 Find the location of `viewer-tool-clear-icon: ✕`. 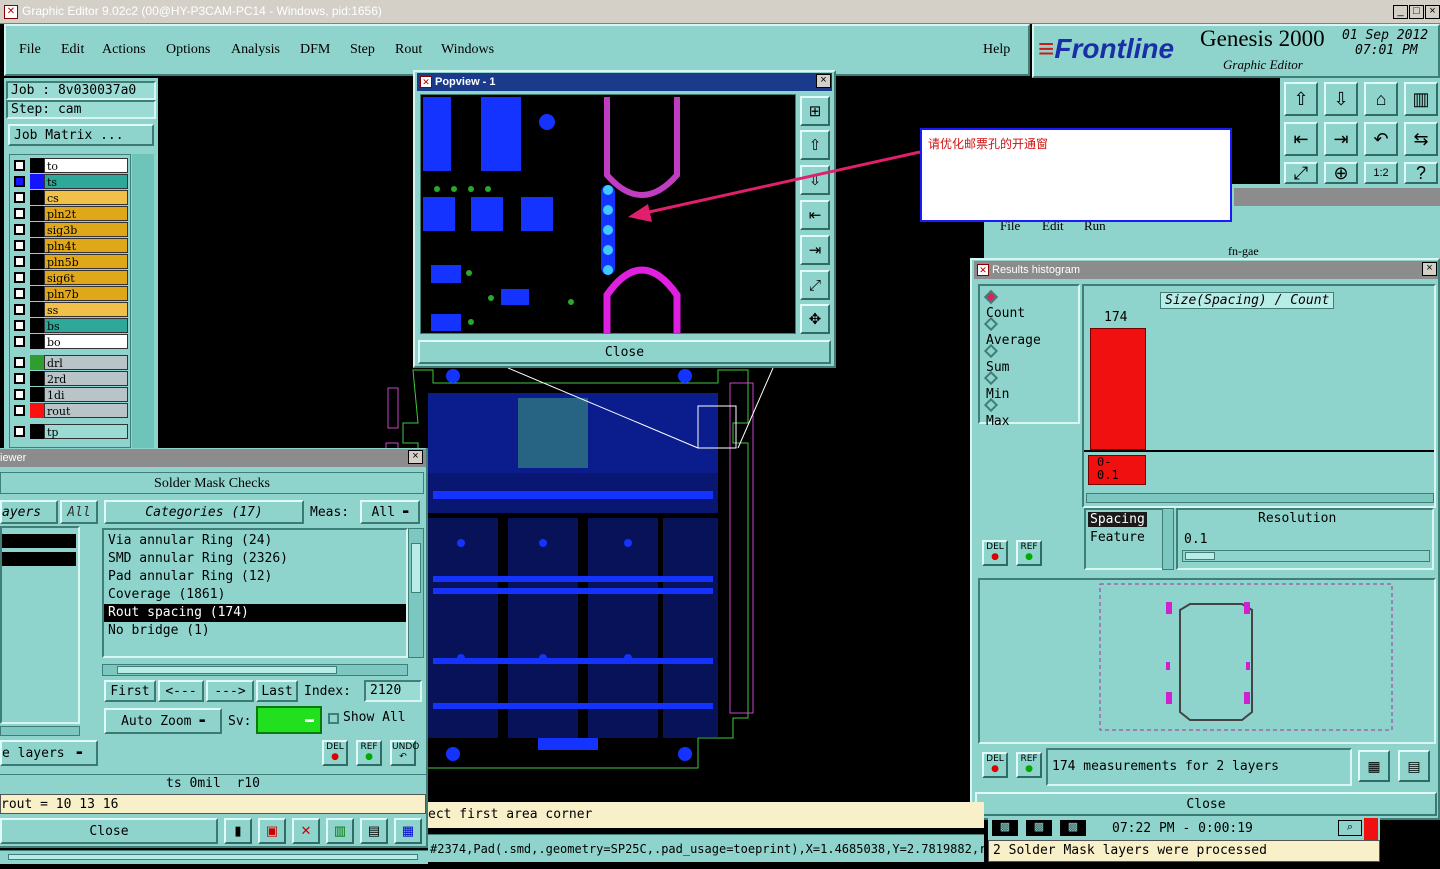

viewer-tool-clear-icon: ✕ is located at coordinates (306, 831).